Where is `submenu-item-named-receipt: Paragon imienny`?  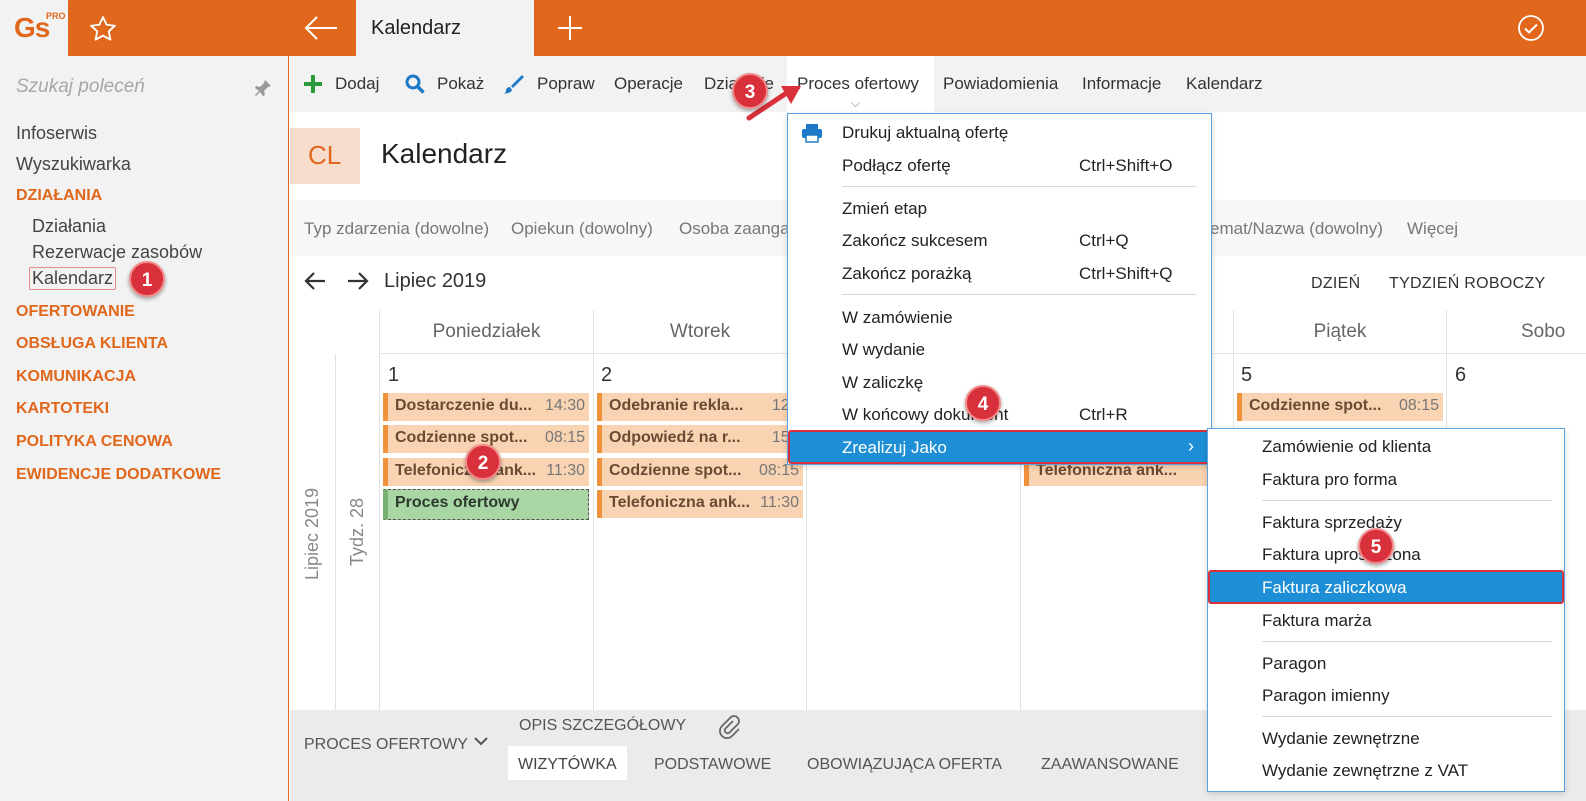
submenu-item-named-receipt: Paragon imienny is located at coordinates (1326, 696).